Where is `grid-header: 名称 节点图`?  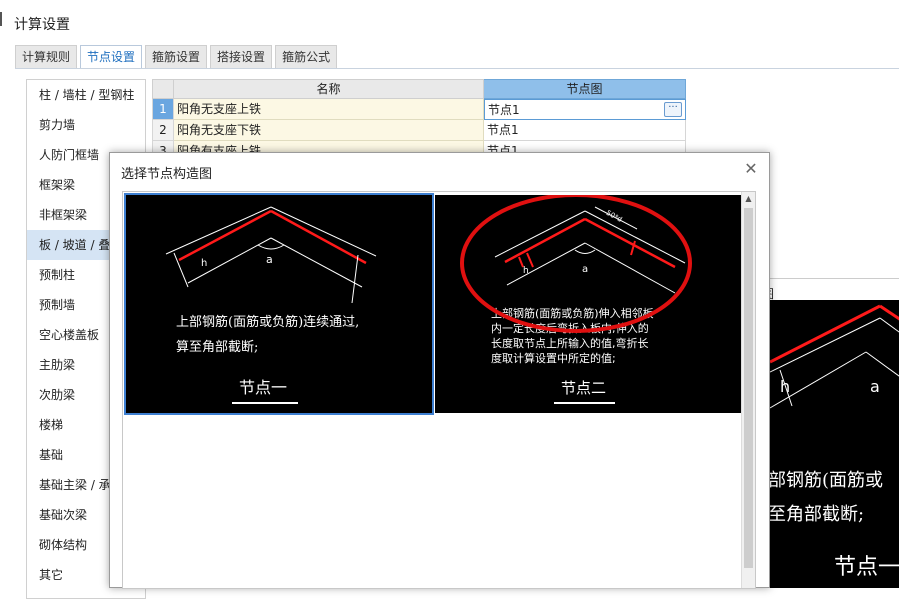 grid-header: 名称 节点图 is located at coordinates (419, 89).